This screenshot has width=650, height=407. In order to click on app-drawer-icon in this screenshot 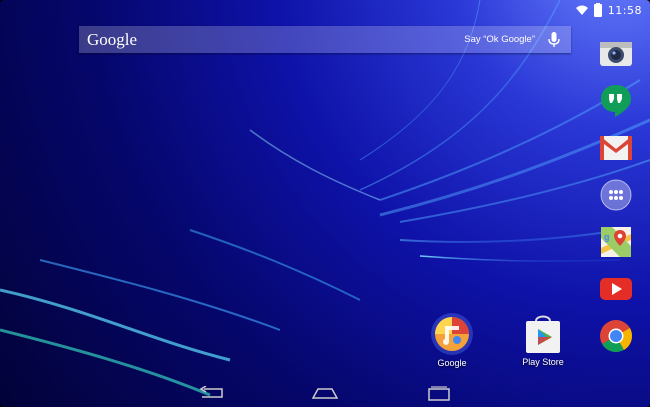, I will do `click(616, 194)`.